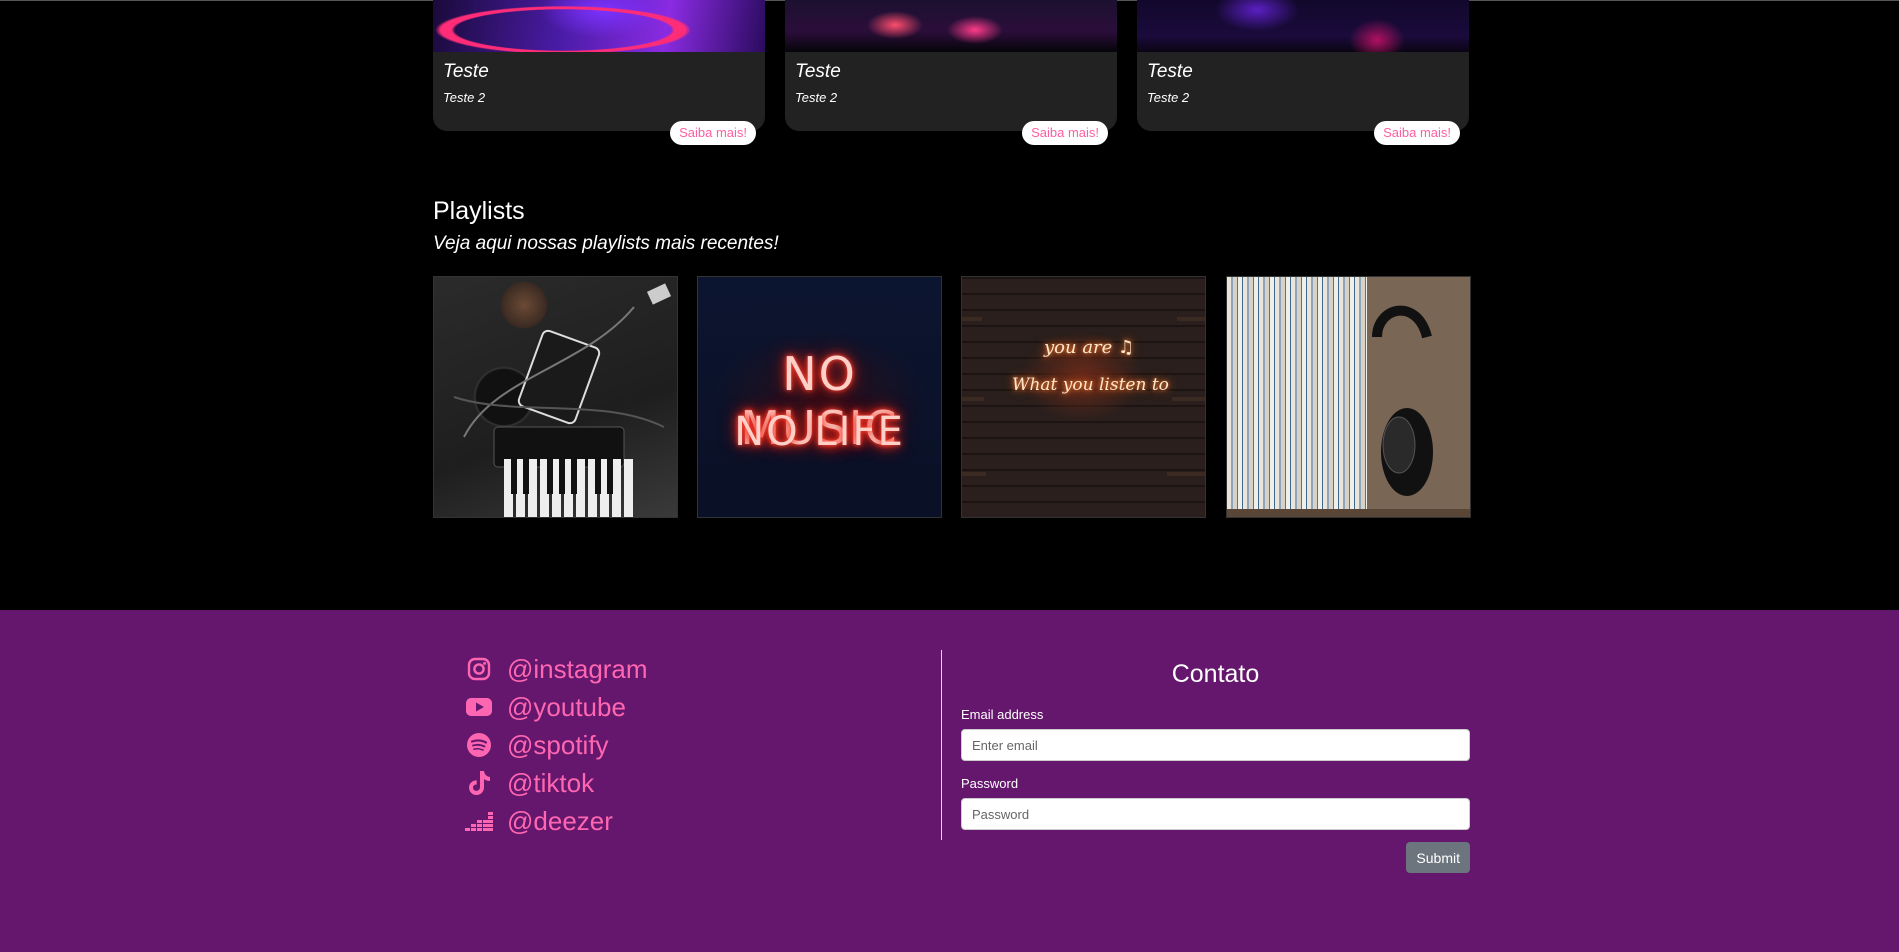  I want to click on playlist-tile-vinyl-headphones, so click(1348, 397).